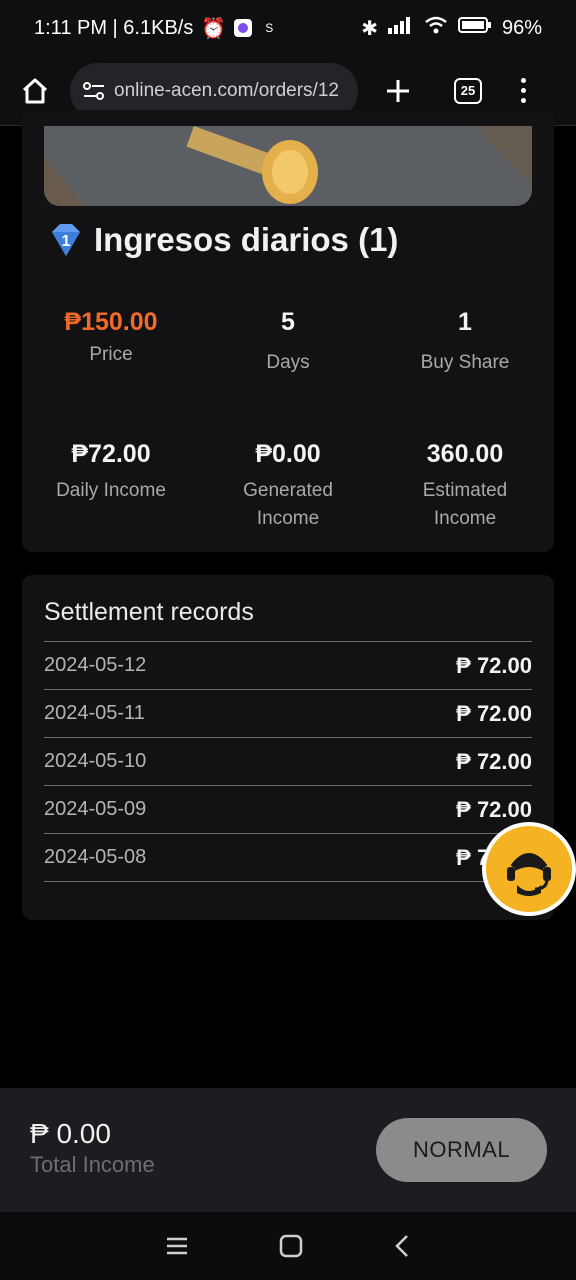  I want to click on record-date: 2024-05-08, so click(95, 857).